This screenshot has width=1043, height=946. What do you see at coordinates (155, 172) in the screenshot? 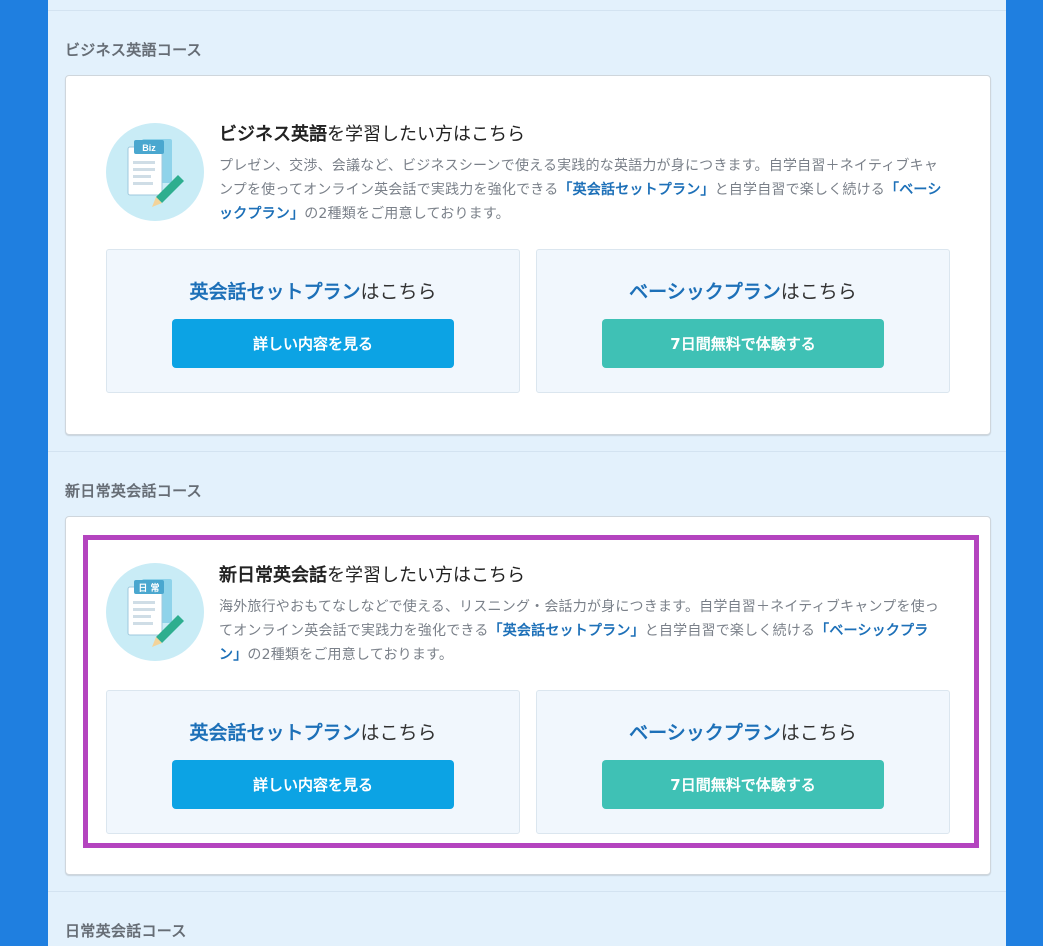
I see `business-document-icon: Biz` at bounding box center [155, 172].